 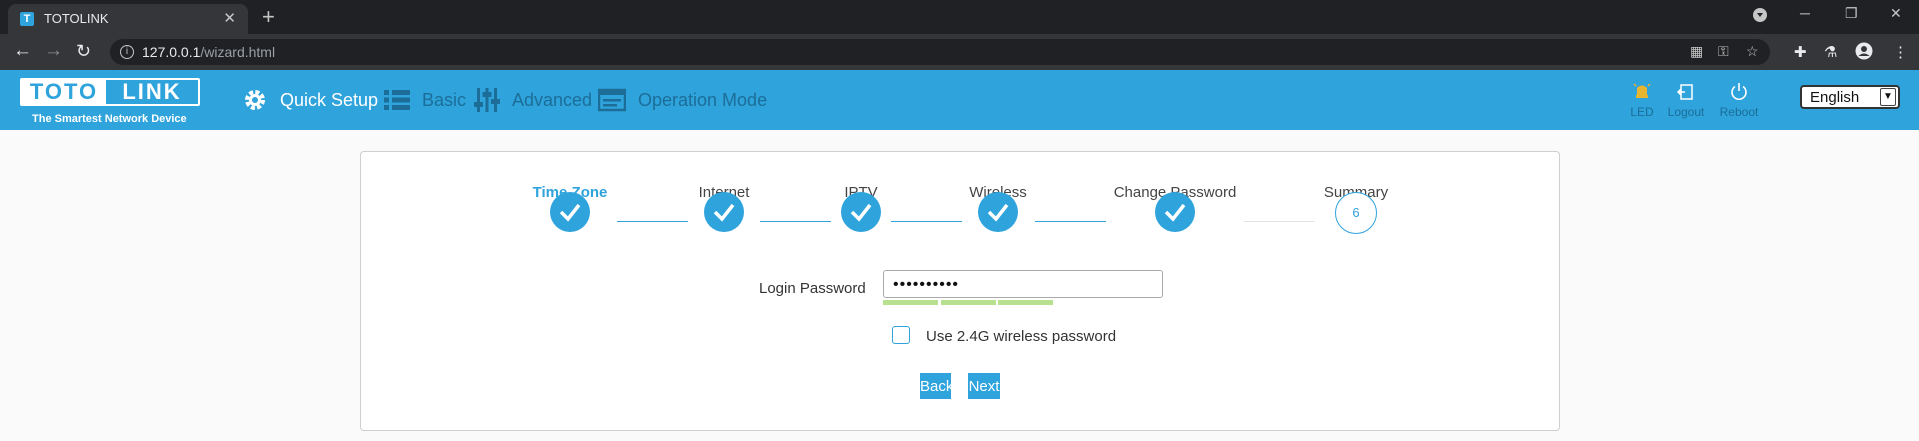 I want to click on step-3-done-circle, so click(x=861, y=212).